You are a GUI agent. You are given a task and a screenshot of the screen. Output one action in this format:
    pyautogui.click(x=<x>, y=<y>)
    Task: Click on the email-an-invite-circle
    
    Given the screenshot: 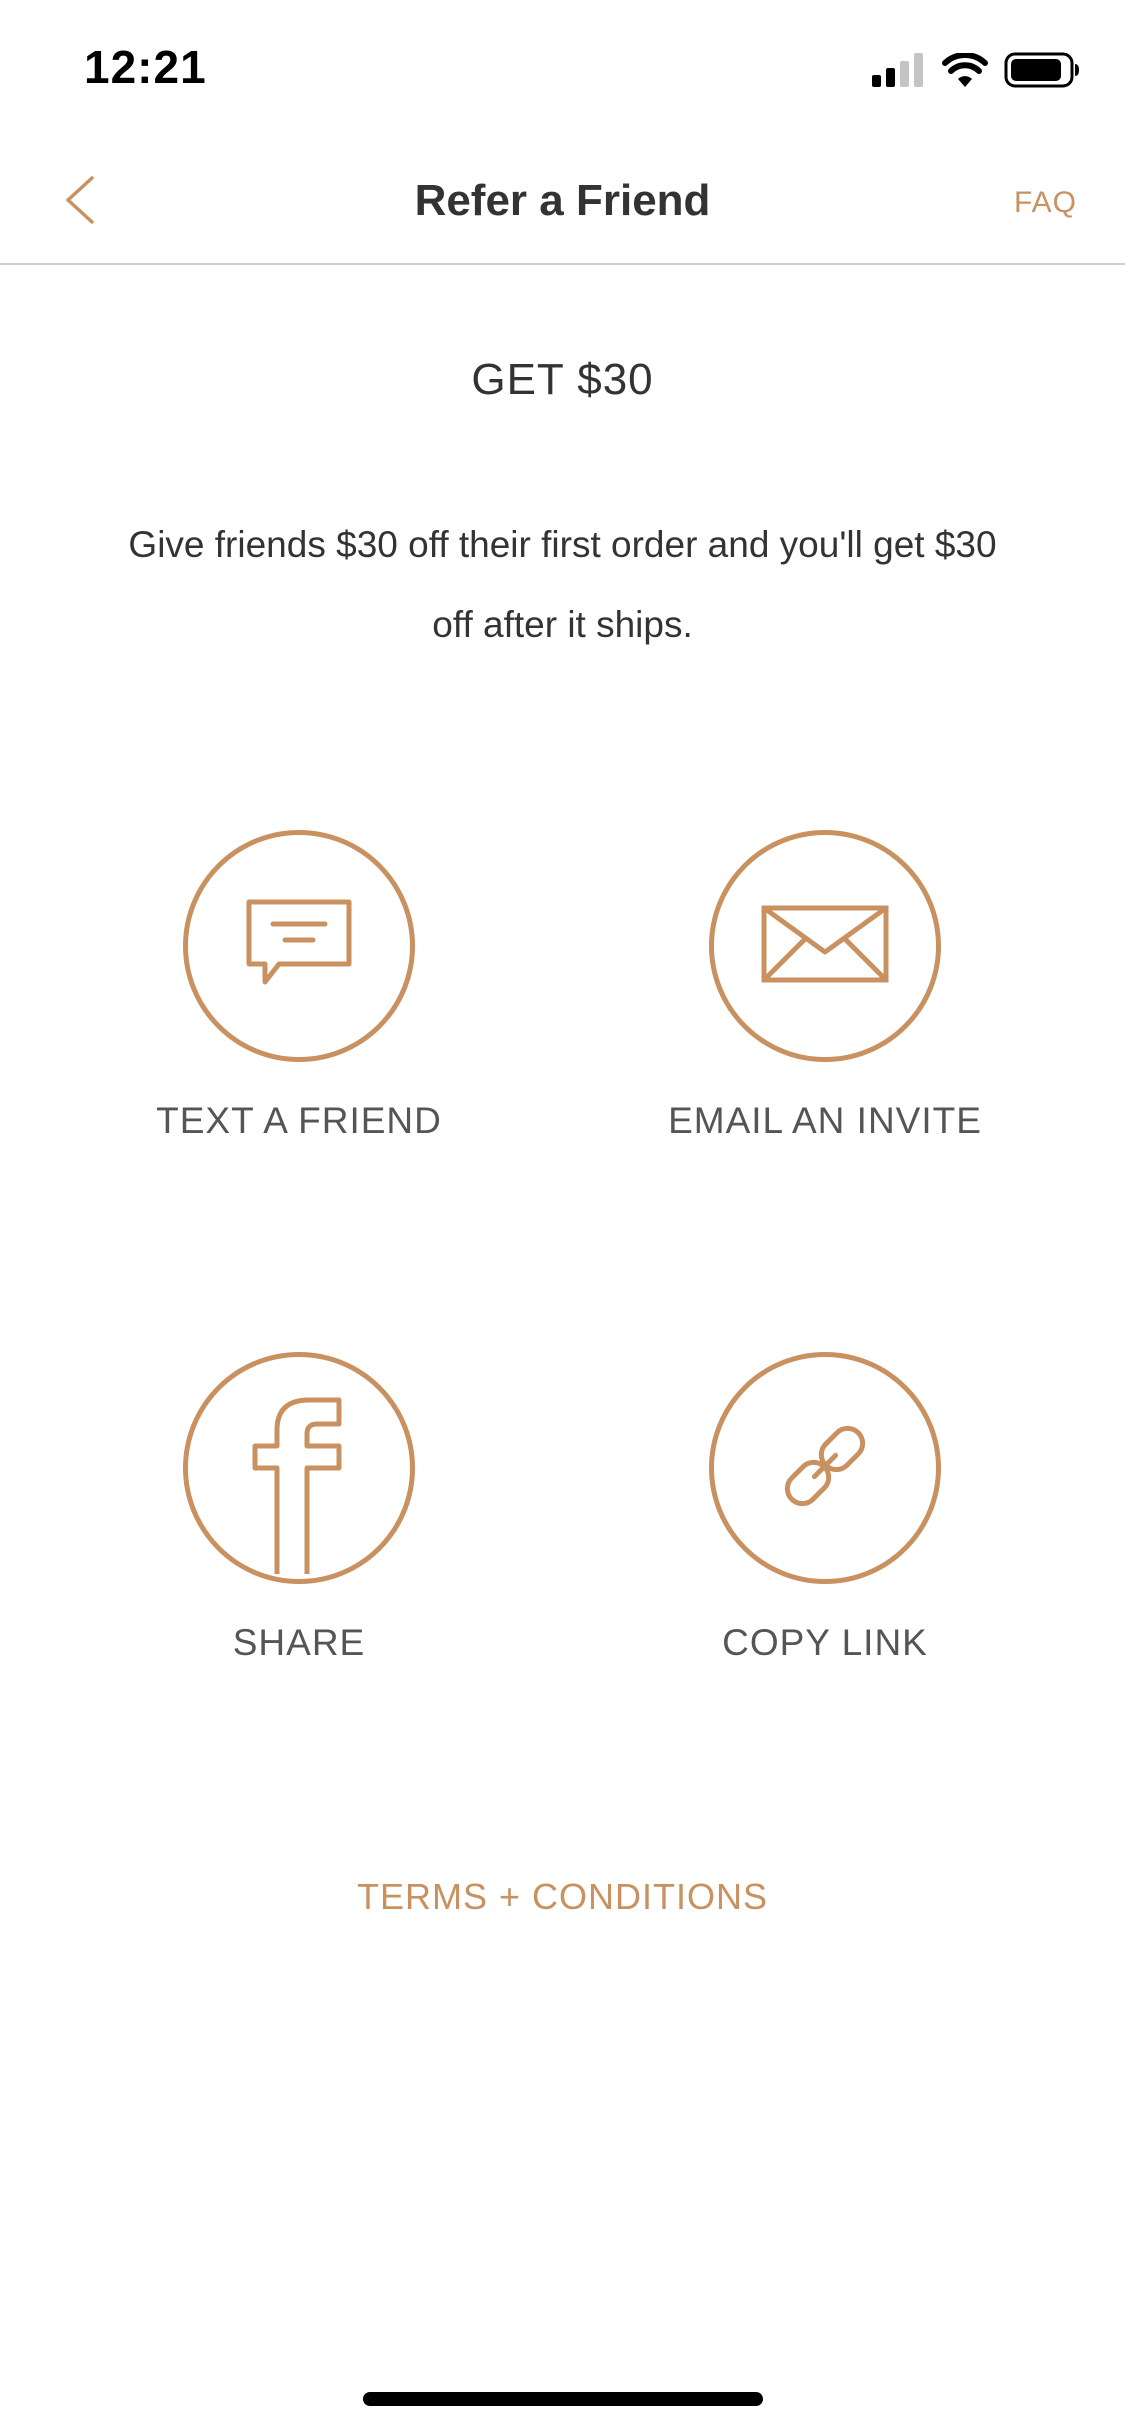 What is the action you would take?
    pyautogui.click(x=825, y=946)
    